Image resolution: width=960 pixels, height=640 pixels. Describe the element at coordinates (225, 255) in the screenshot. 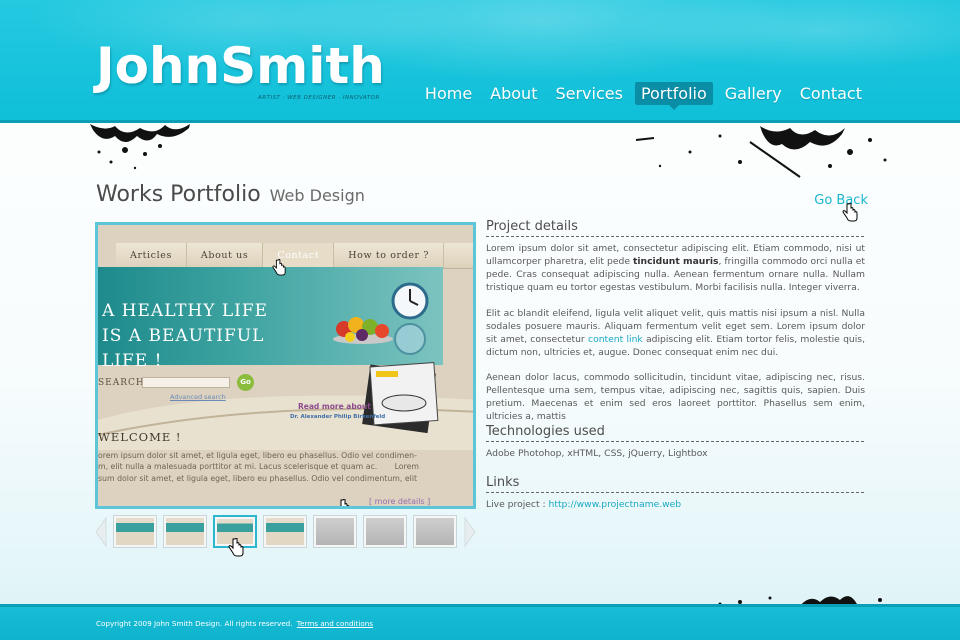

I see `preview-nav-about: About us` at that location.